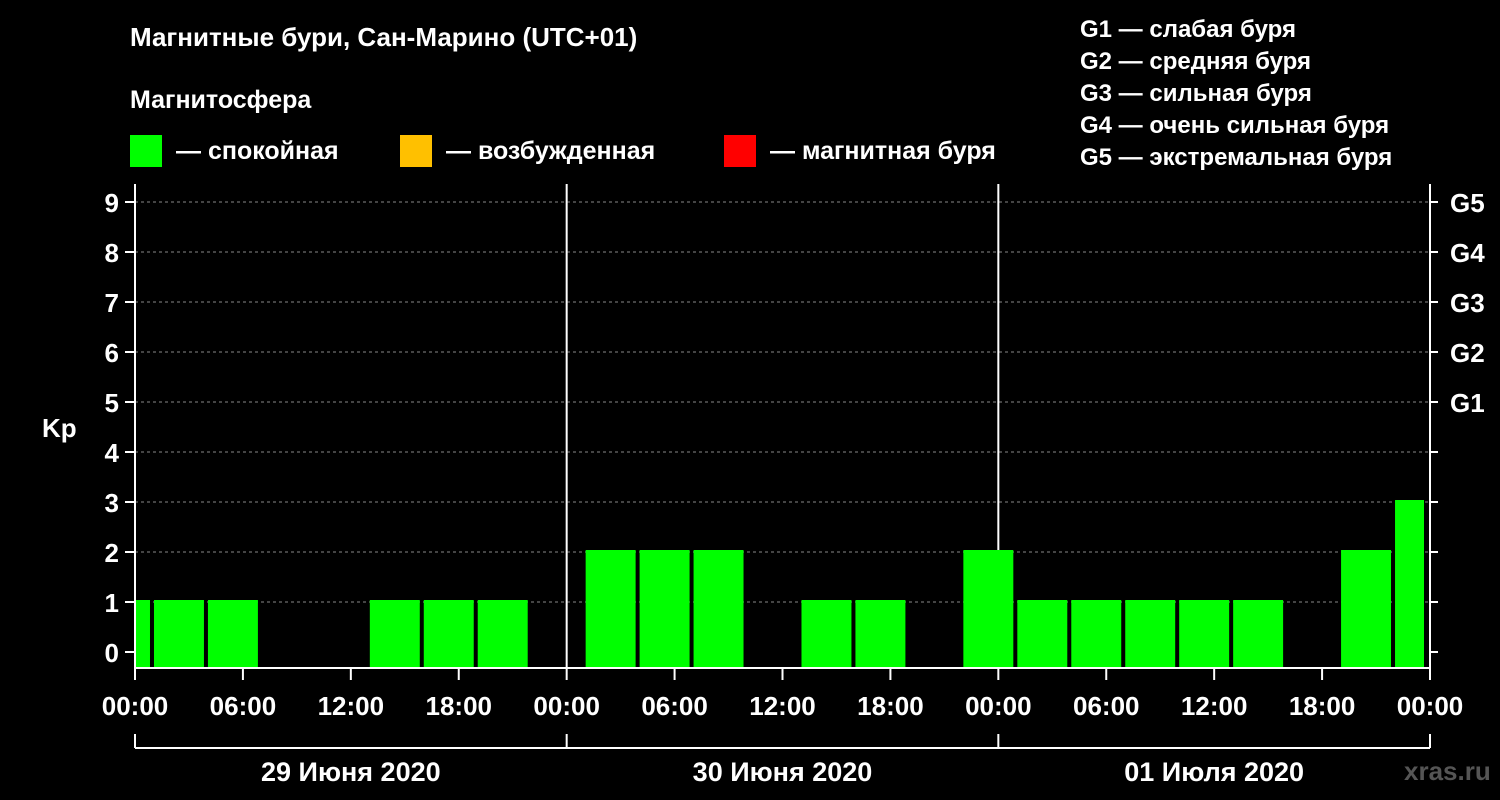 This screenshot has height=800, width=1500. Describe the element at coordinates (112, 353) in the screenshot. I see `y-tick-label: 6` at that location.